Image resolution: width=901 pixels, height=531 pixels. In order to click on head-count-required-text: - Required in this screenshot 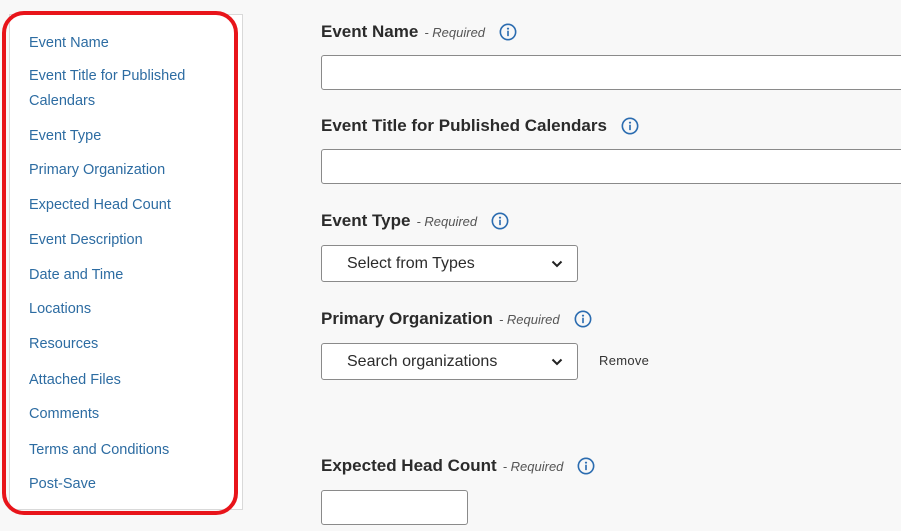, I will do `click(533, 466)`.